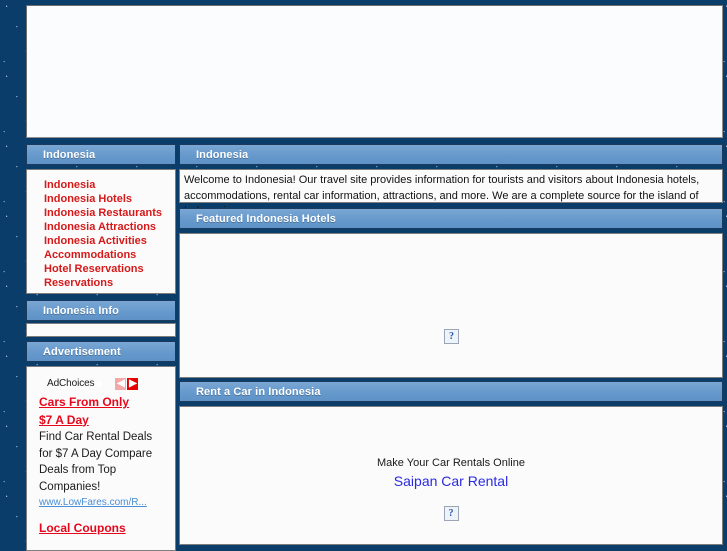 The image size is (727, 551). I want to click on sidebar-item-indonesia-hotels: Indonesia Hotels, so click(88, 199).